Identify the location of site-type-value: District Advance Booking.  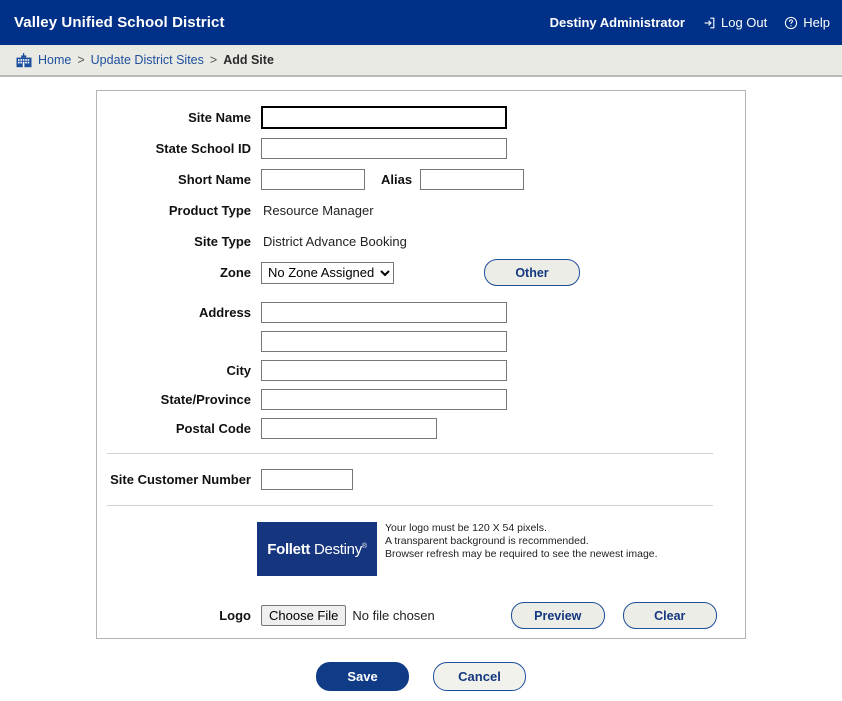
(335, 241).